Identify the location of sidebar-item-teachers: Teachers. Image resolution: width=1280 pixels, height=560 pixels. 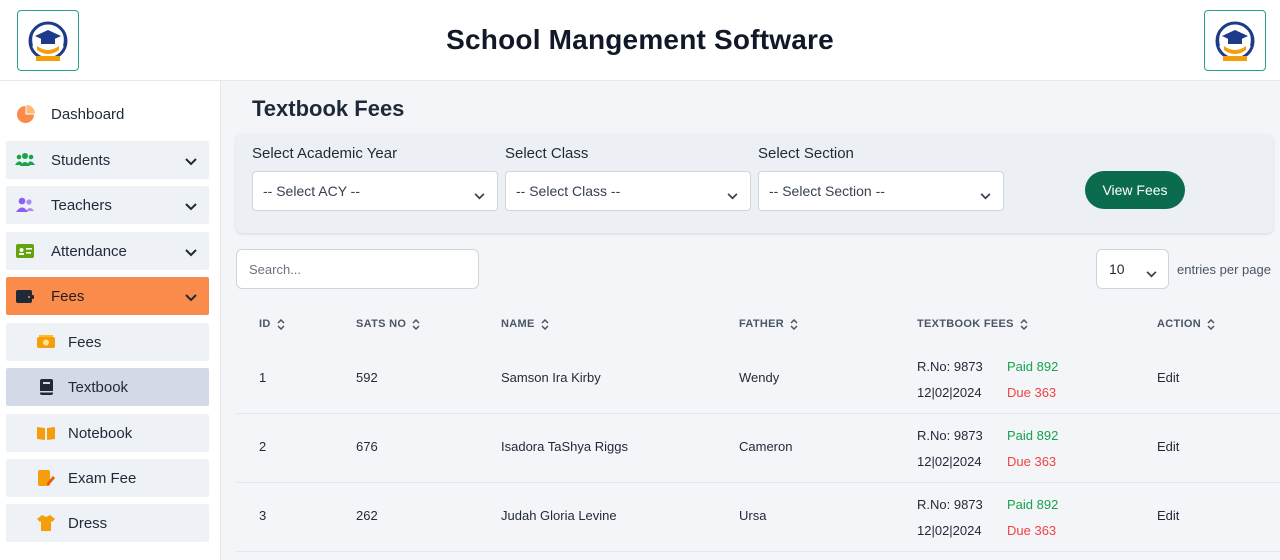
(107, 205).